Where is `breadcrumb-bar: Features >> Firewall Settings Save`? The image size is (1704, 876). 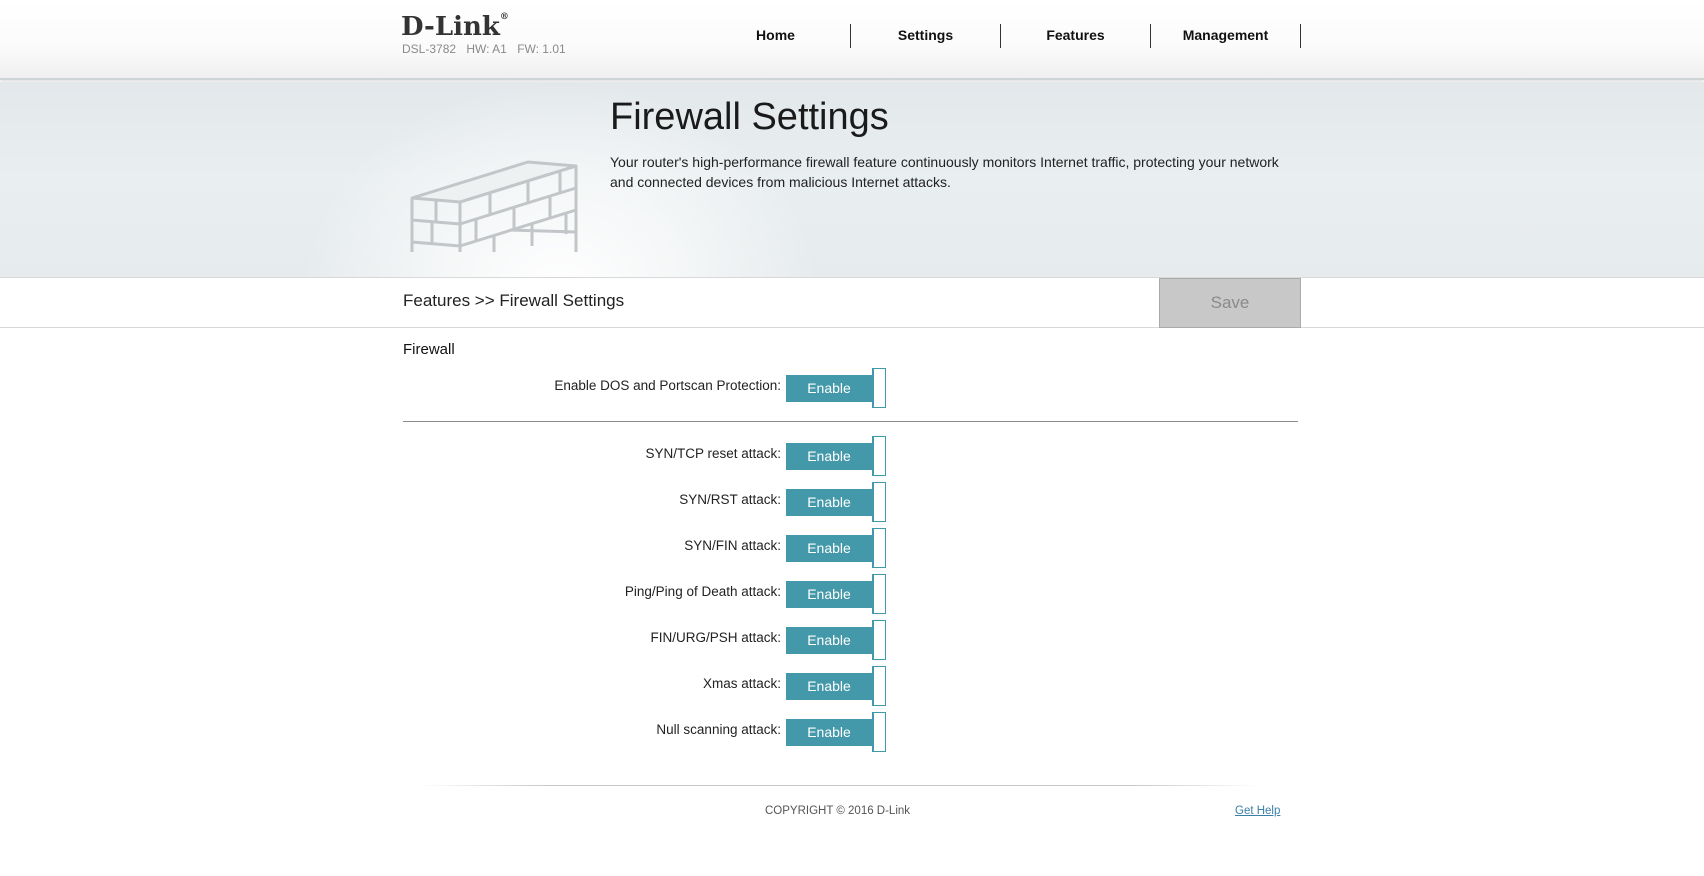
breadcrumb-bar: Features >> Firewall Settings Save is located at coordinates (852, 302).